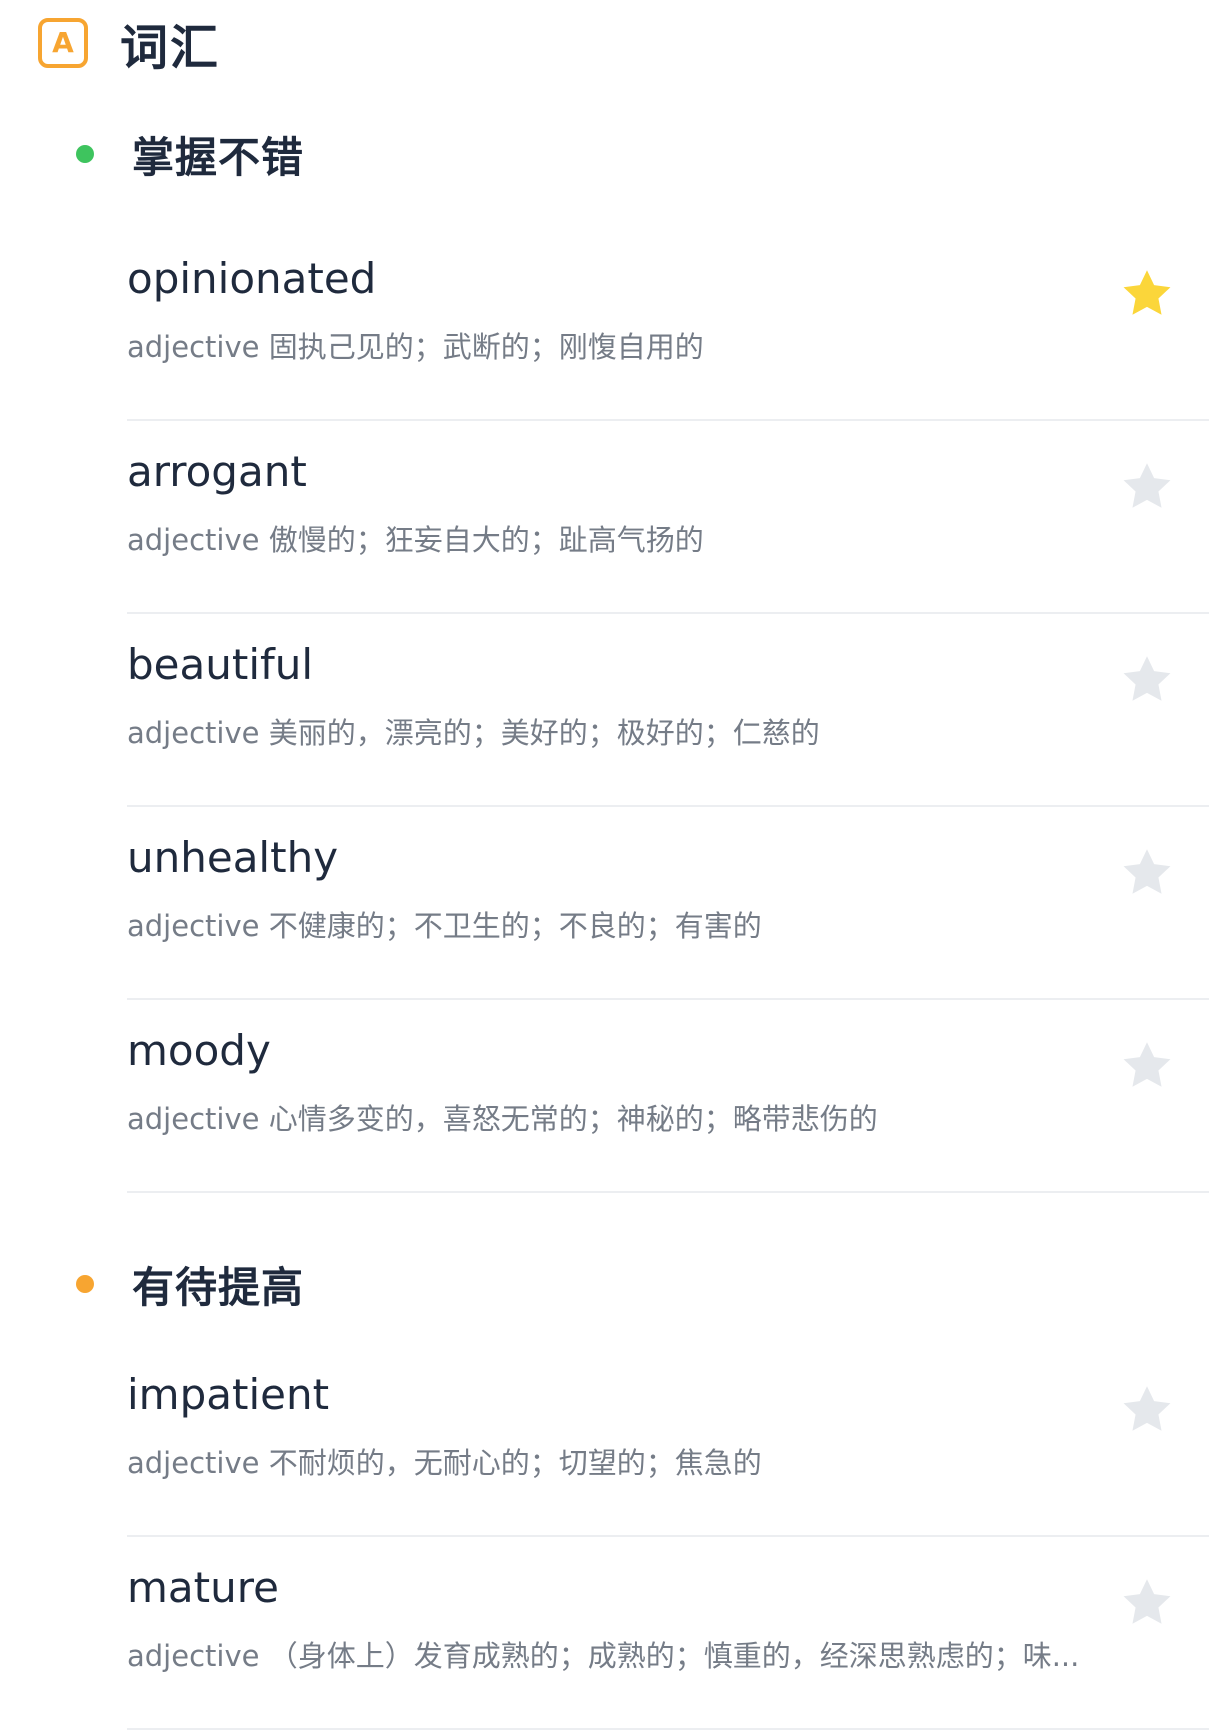 The width and height of the screenshot is (1209, 1730). I want to click on word-definition: adjective 不耐烦的，无耐心的；切望的；焦急的, so click(444, 1461).